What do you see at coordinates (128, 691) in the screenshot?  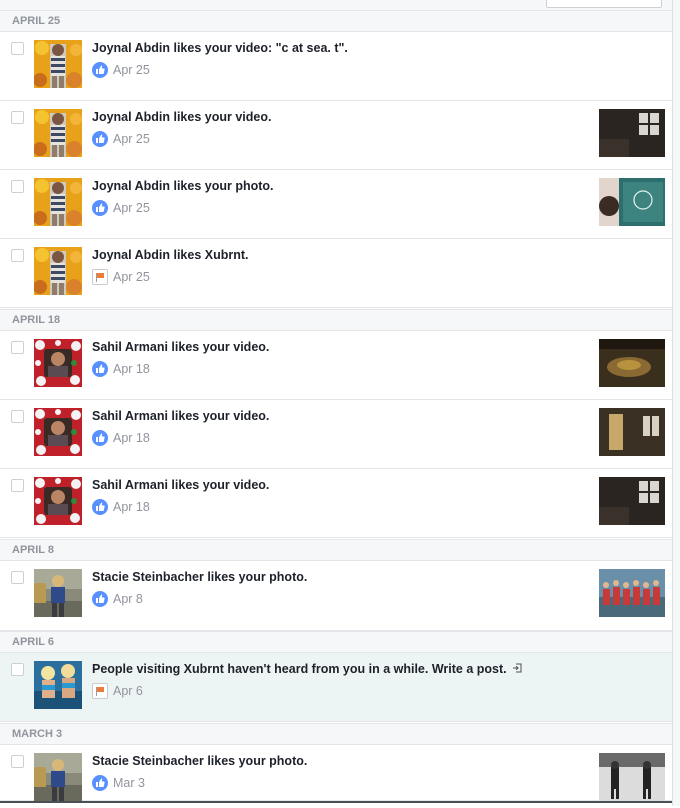 I see `notification-date: Apr 6` at bounding box center [128, 691].